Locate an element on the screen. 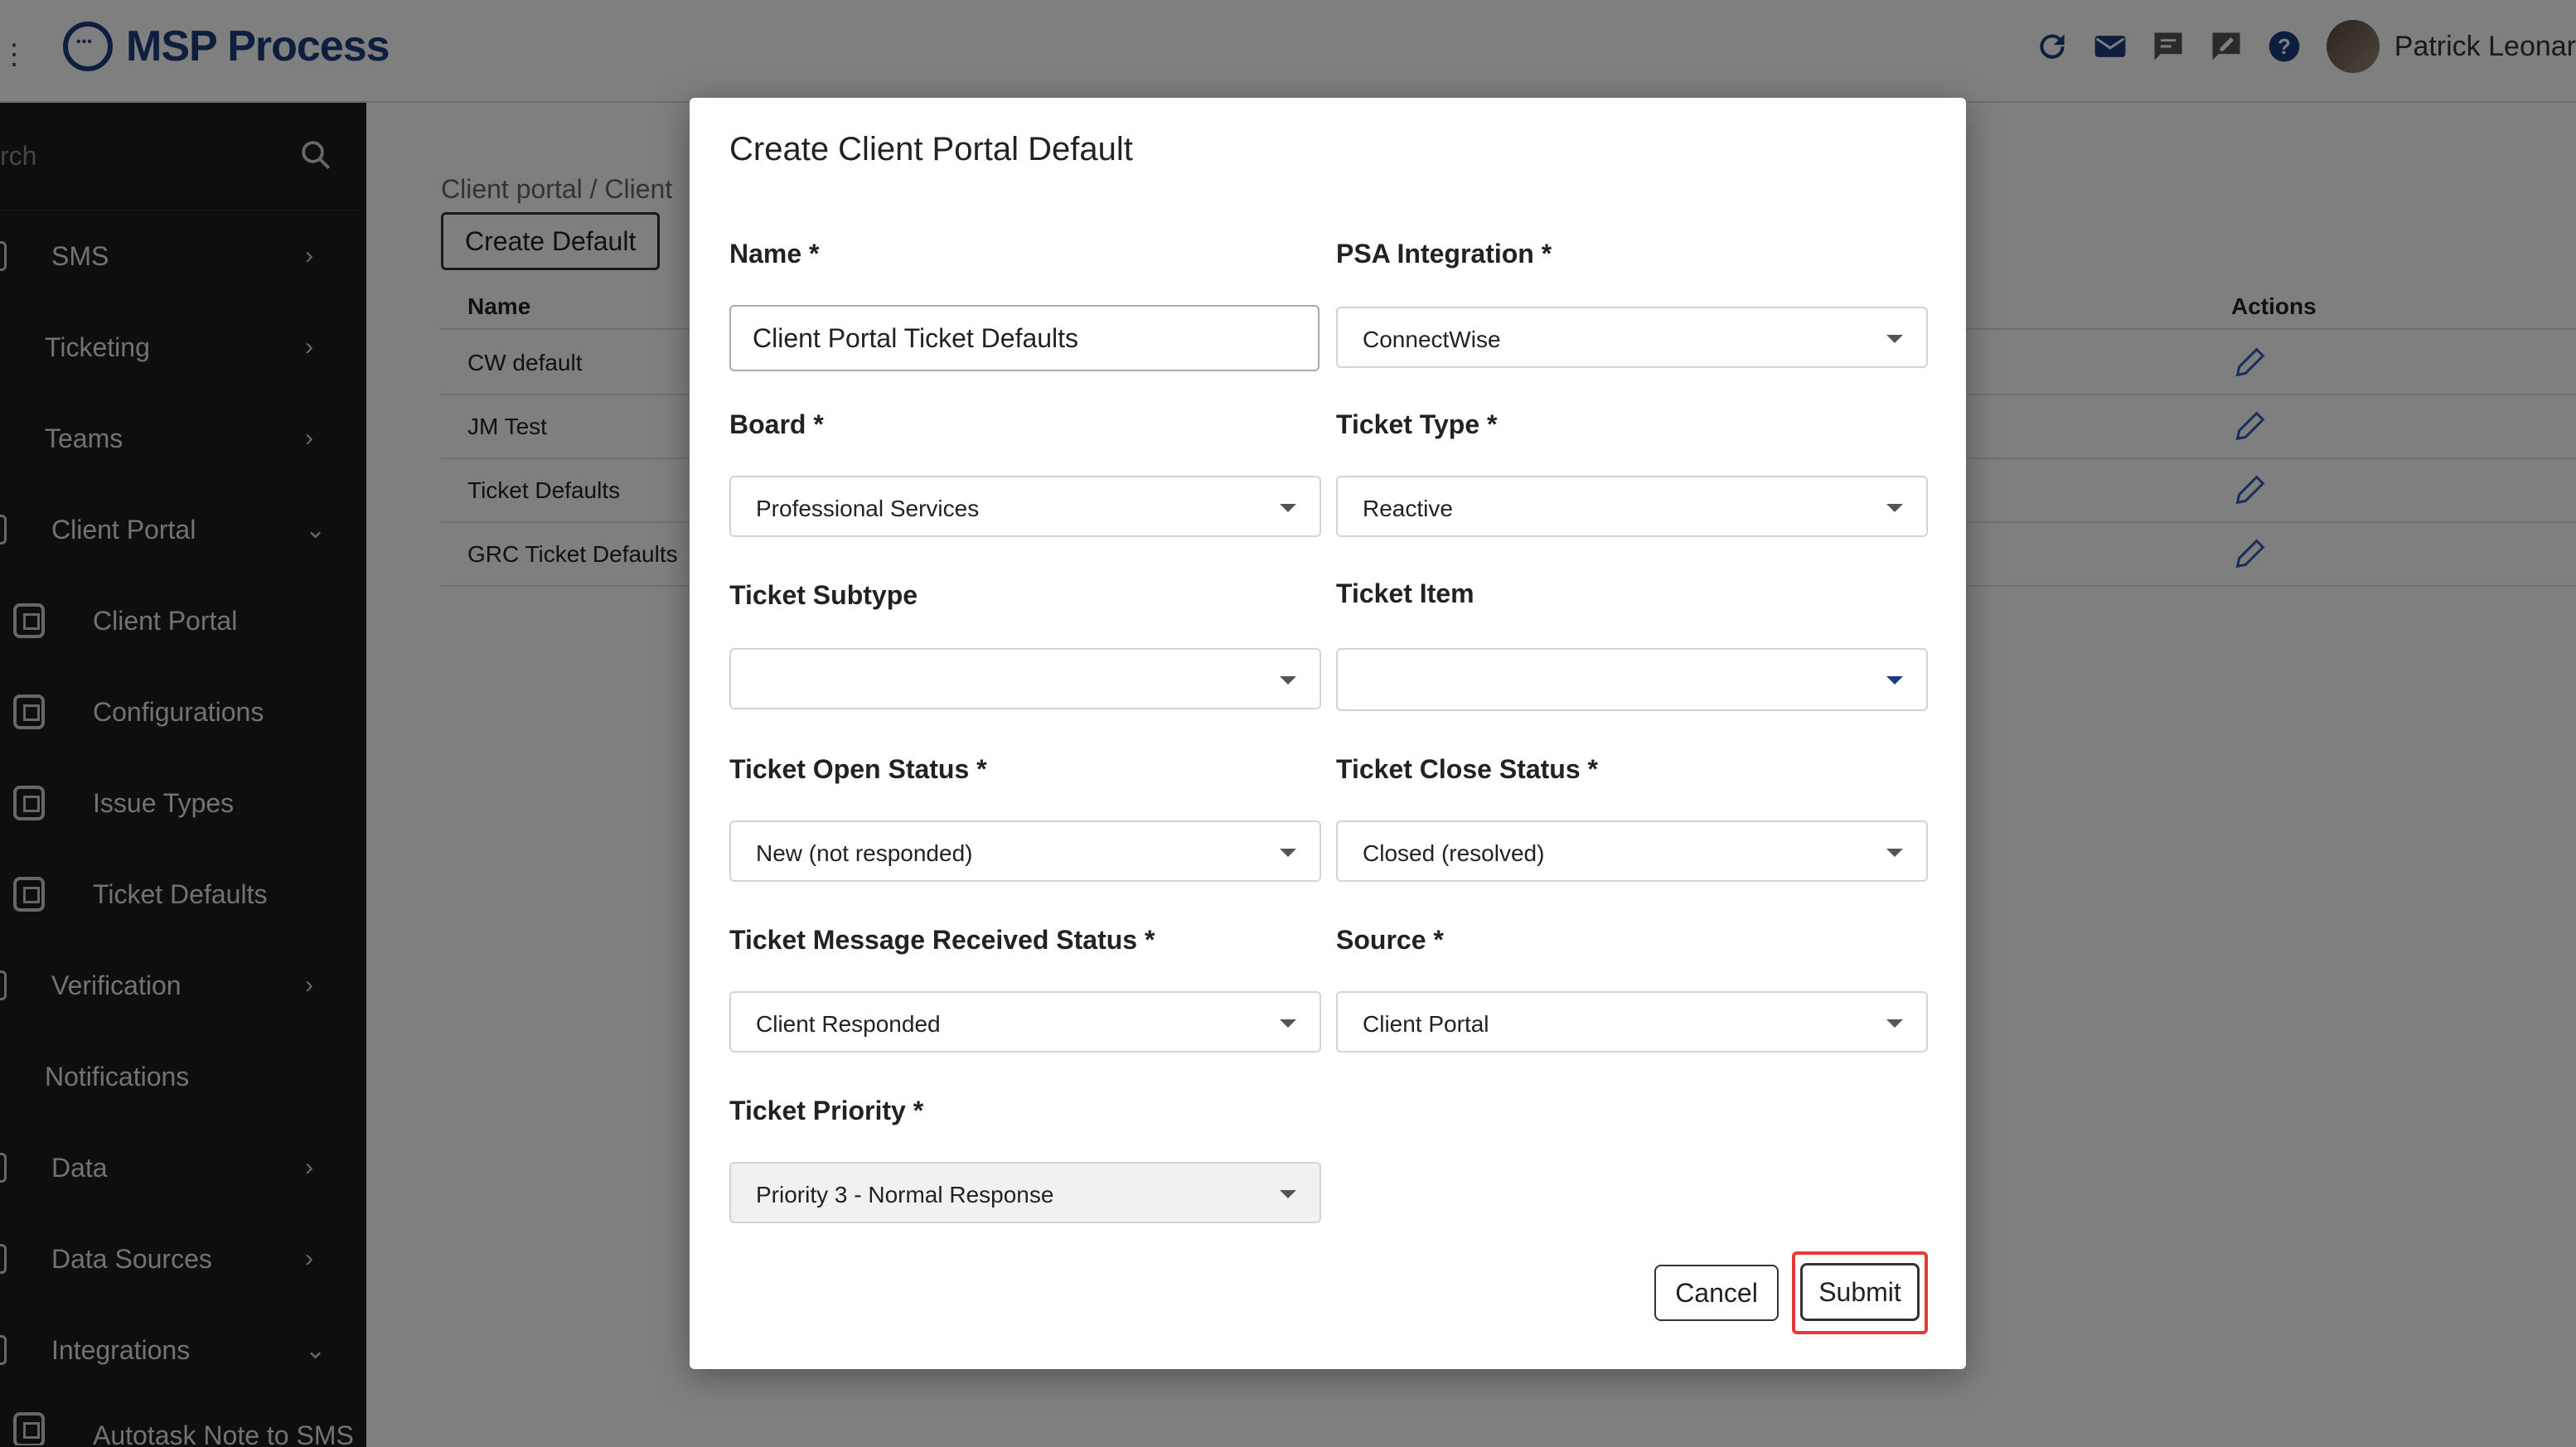 The image size is (2576, 1447). ticket-close-status-select: Closed (resolved) is located at coordinates (1632, 851).